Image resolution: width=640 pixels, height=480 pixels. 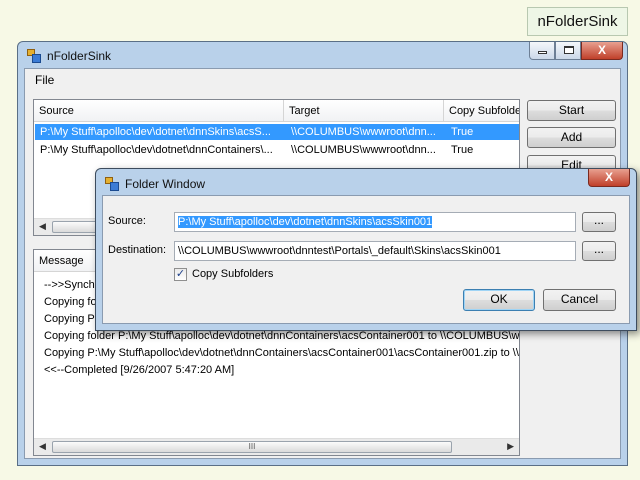 I want to click on scroll-grip: III, so click(x=252, y=446).